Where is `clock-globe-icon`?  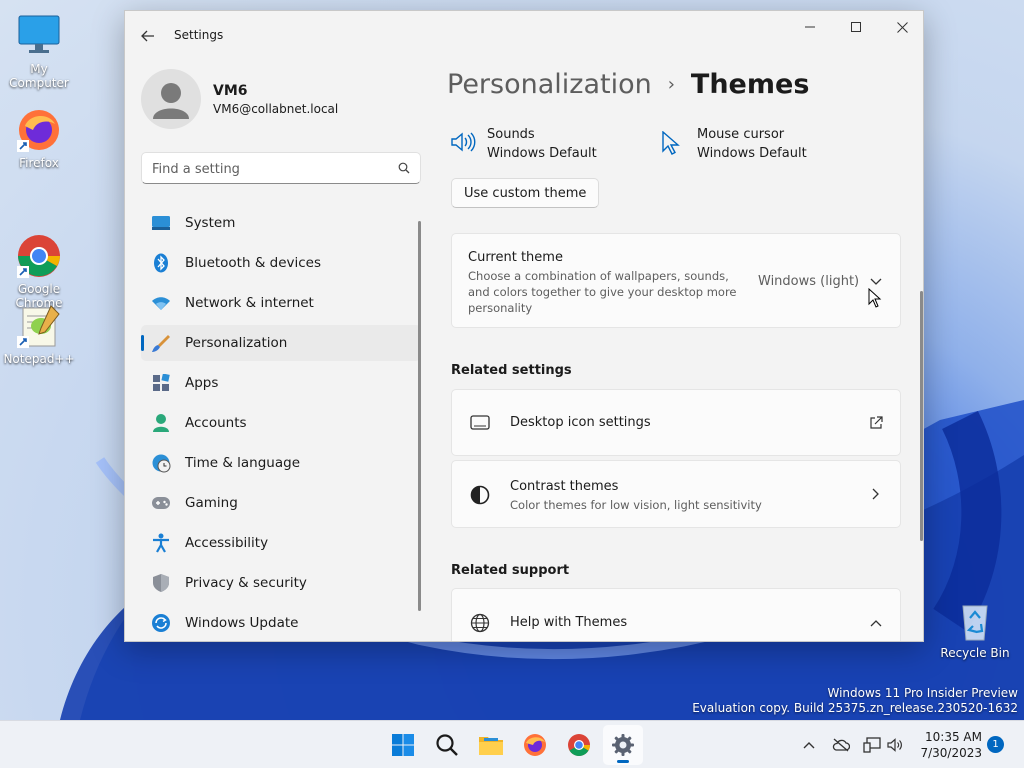
clock-globe-icon is located at coordinates (161, 463).